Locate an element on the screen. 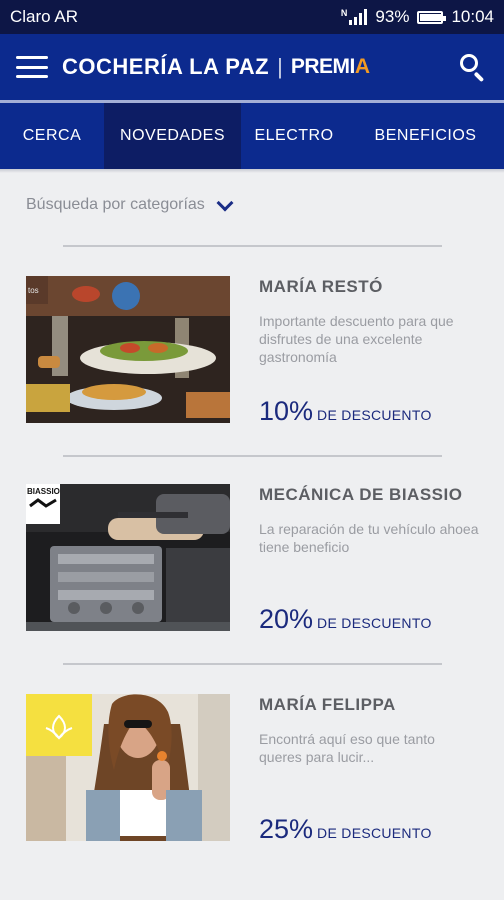 The image size is (504, 900). app-brand: COCHERÍA LA PAZ | PREMIA is located at coordinates (260, 67).